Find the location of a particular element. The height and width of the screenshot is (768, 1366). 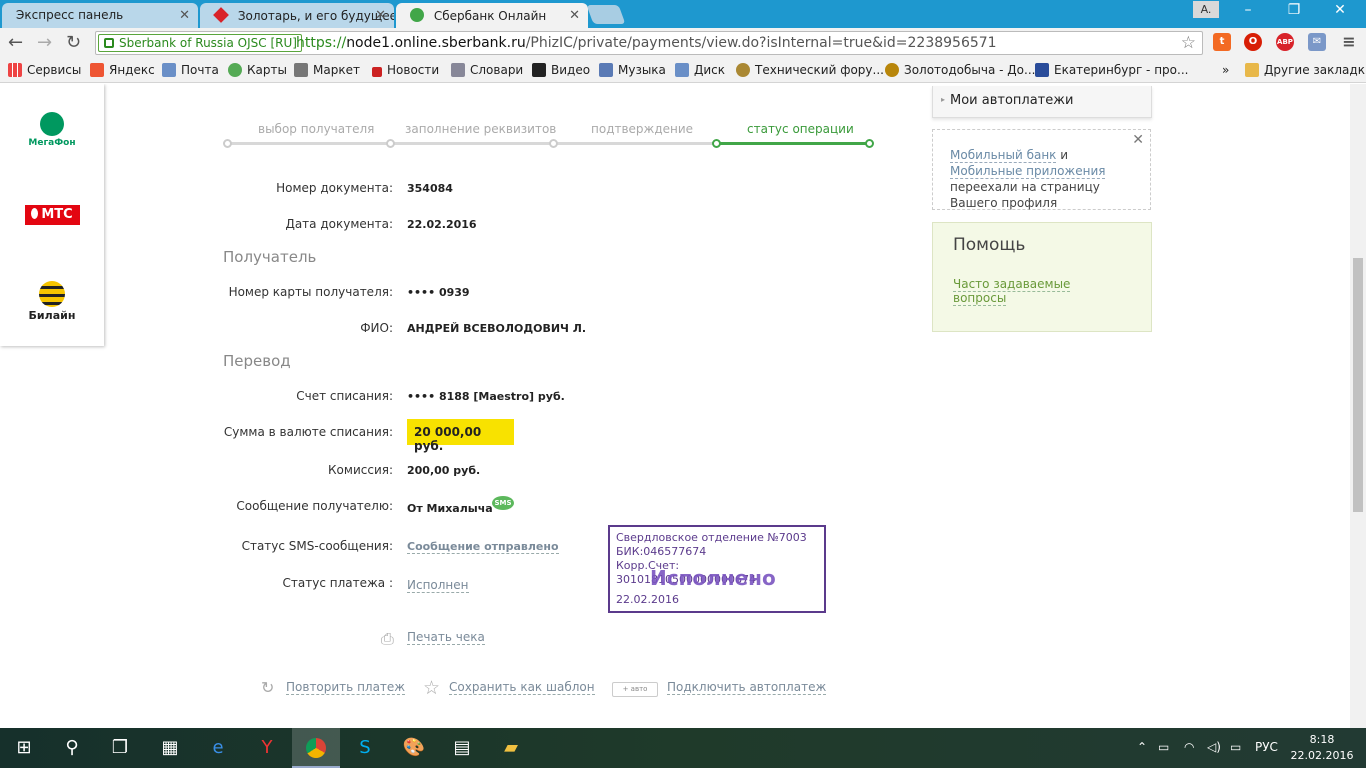

back-arrow-icon: ← is located at coordinates (15, 42).